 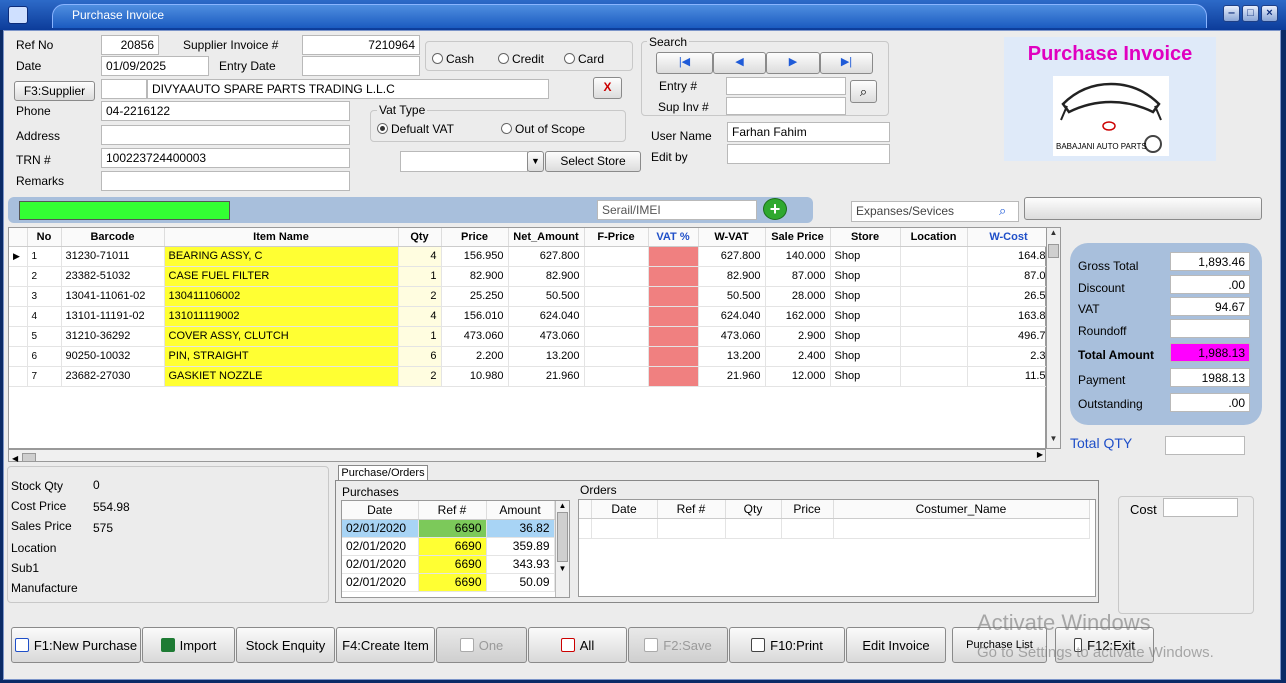 What do you see at coordinates (673, 237) in the screenshot?
I see `column-header: VAT %` at bounding box center [673, 237].